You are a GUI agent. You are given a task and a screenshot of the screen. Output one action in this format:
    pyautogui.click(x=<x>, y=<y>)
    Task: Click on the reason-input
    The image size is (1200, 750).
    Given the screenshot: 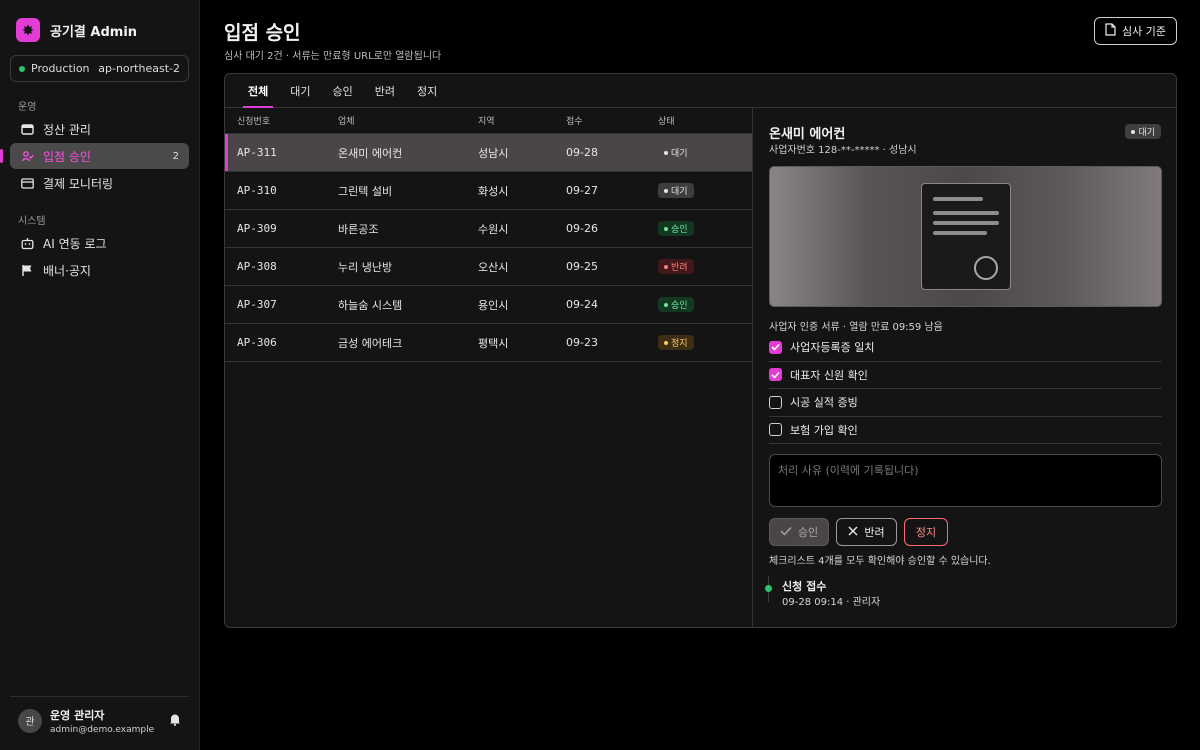 What is the action you would take?
    pyautogui.click(x=965, y=480)
    